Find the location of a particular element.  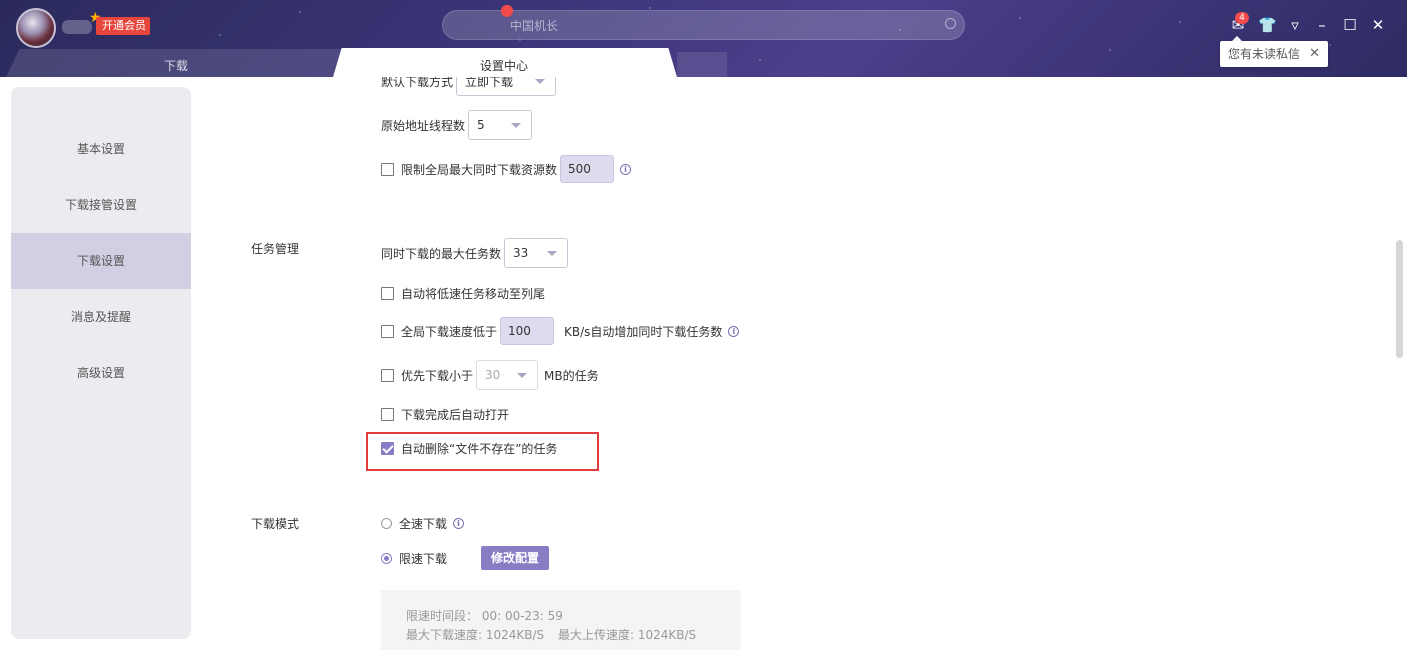

scrollbar is located at coordinates (1399, 299).